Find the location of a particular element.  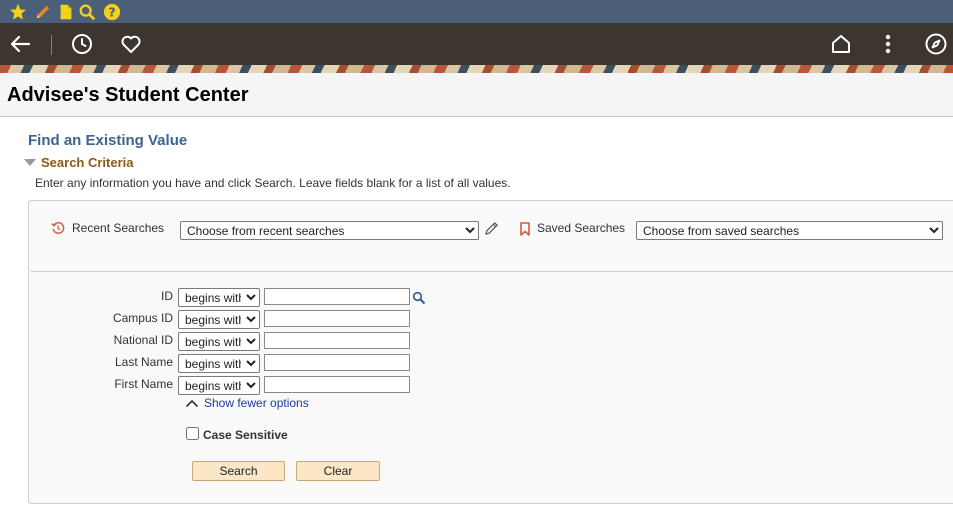

magnifier-icon is located at coordinates (87, 12).